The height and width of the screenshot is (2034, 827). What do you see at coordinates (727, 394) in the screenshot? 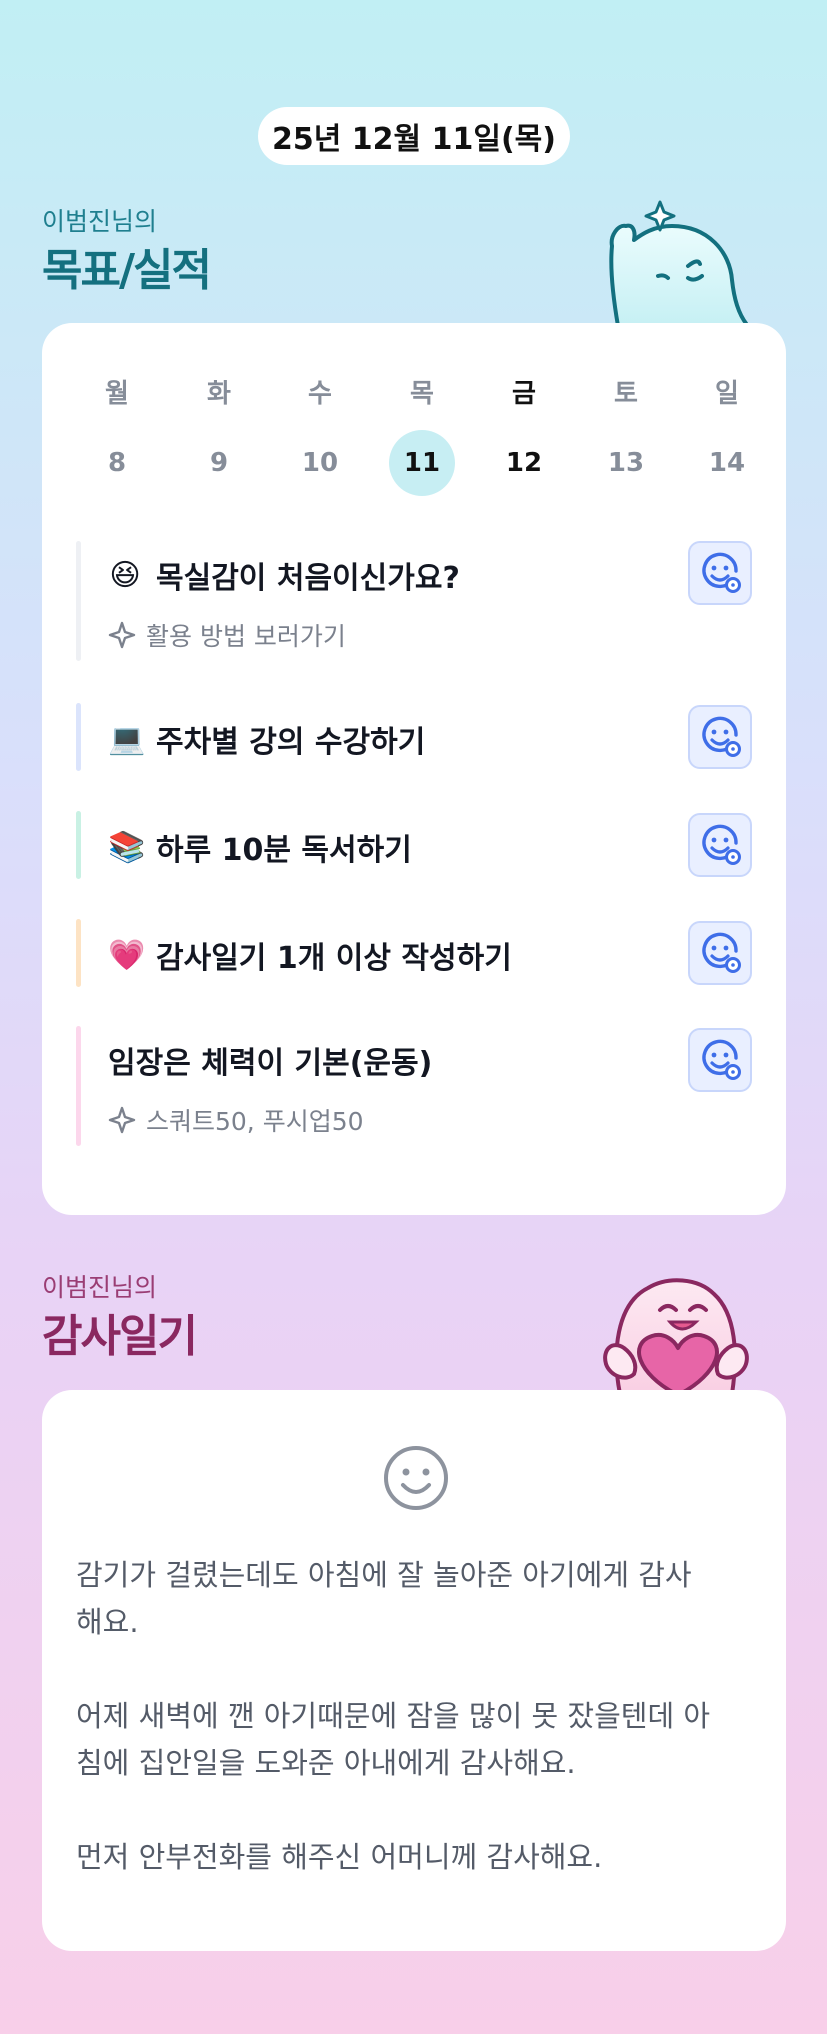
I see `weekday-label: 일` at bounding box center [727, 394].